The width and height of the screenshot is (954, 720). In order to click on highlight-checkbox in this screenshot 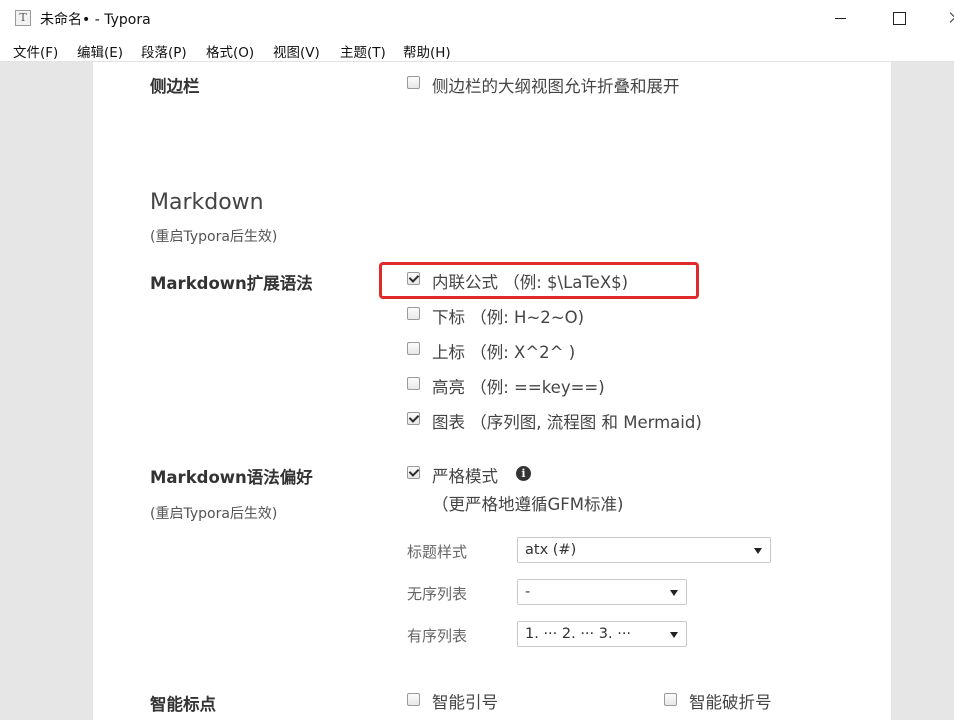, I will do `click(413, 383)`.